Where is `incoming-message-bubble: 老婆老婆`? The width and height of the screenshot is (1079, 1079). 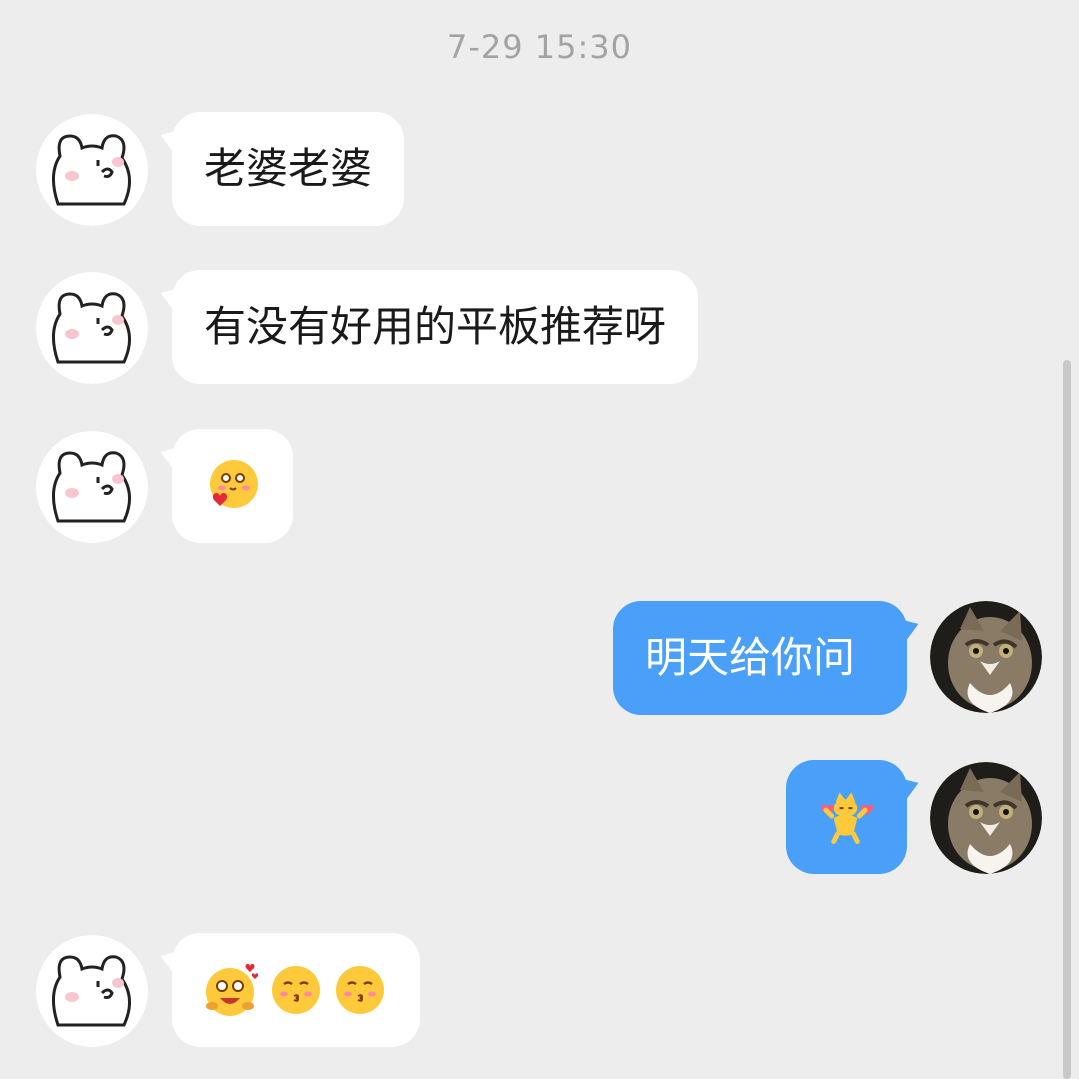
incoming-message-bubble: 老婆老婆 is located at coordinates (288, 169).